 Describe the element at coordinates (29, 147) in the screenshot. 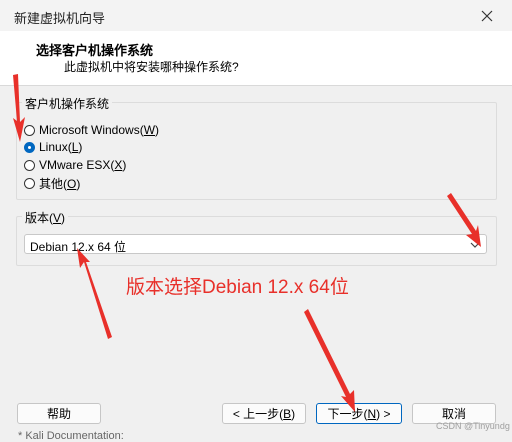

I see `radio-button-checked` at that location.